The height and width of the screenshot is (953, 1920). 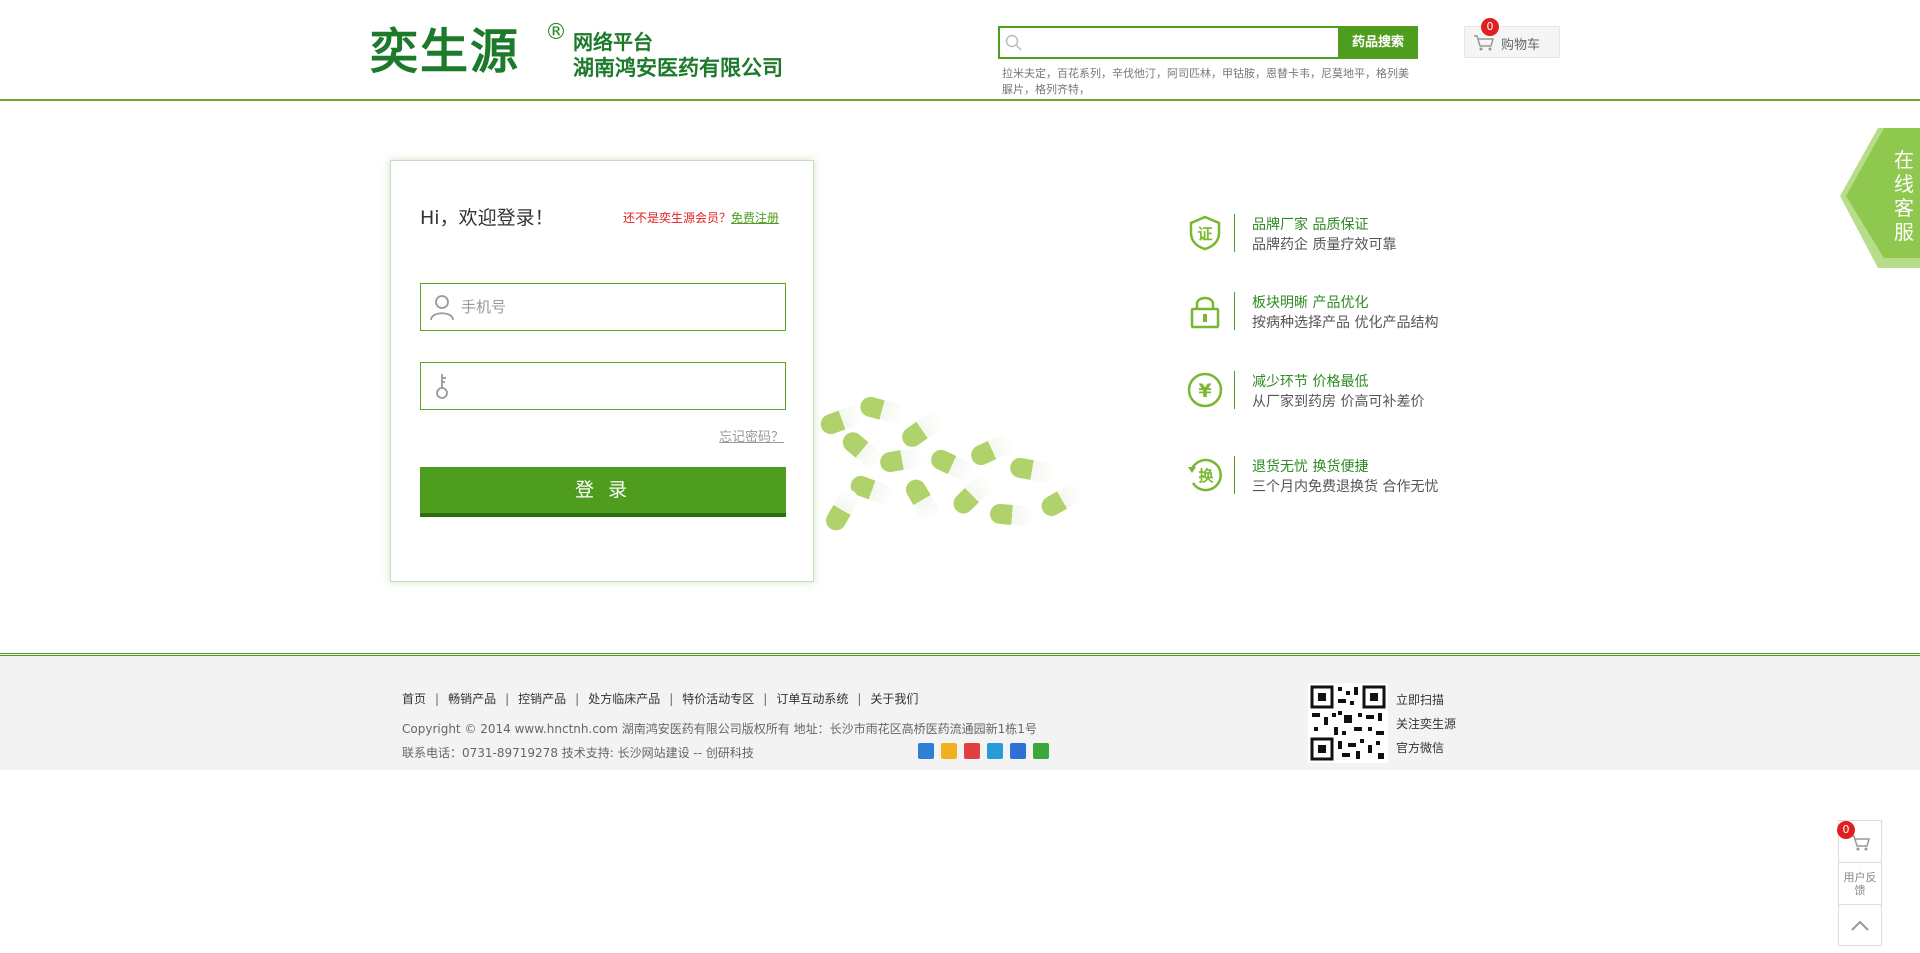 I want to click on logo-brand-name: 奕生源, so click(x=445, y=52).